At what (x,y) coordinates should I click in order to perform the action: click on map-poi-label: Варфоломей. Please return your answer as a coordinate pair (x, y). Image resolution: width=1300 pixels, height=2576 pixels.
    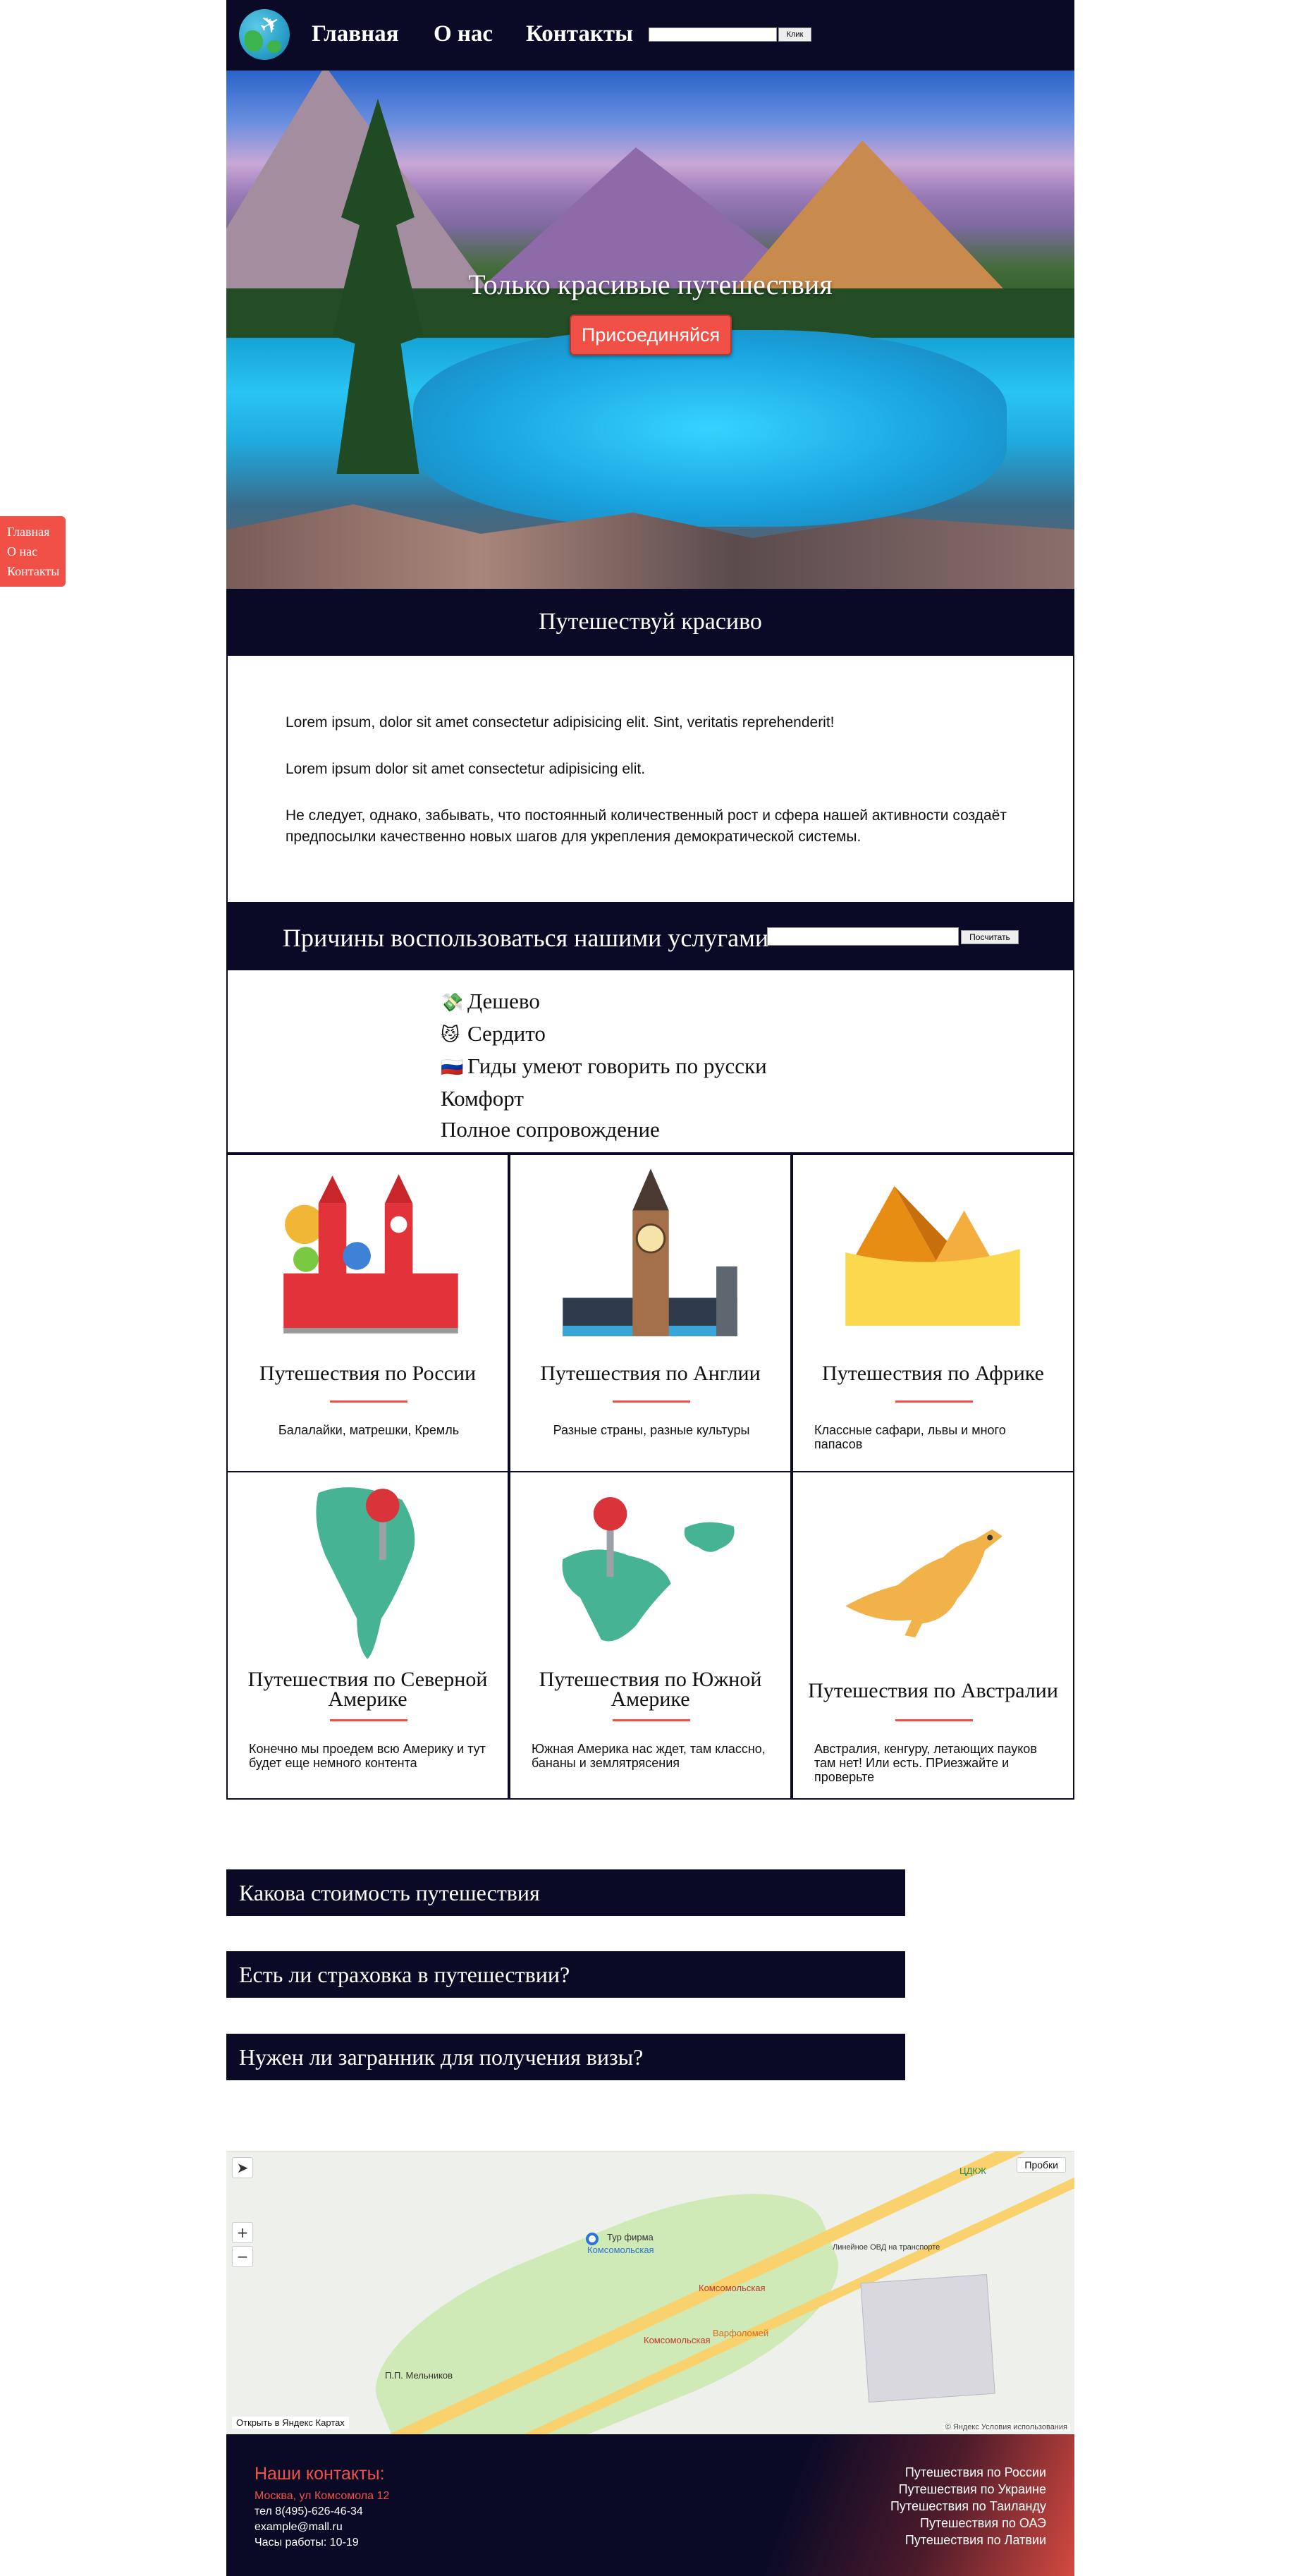
    Looking at the image, I should click on (741, 2333).